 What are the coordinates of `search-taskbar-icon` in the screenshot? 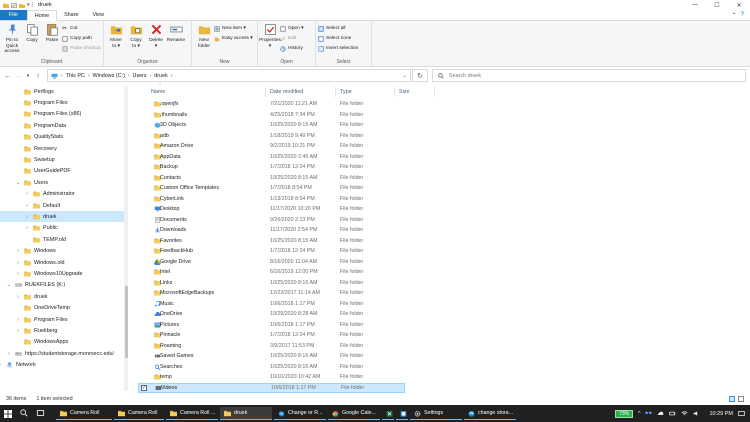 It's located at (24, 414).